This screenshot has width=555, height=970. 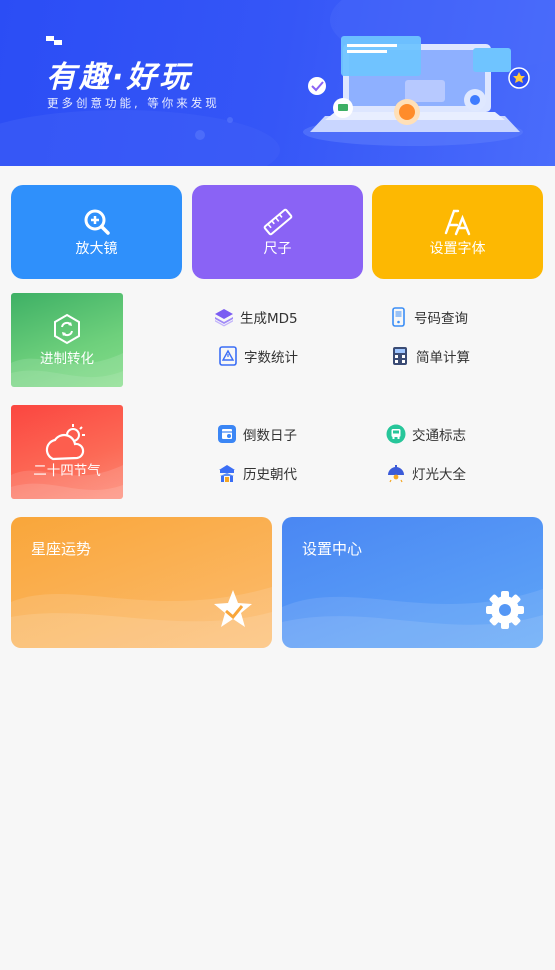 What do you see at coordinates (227, 434) in the screenshot?
I see `calendar-icon` at bounding box center [227, 434].